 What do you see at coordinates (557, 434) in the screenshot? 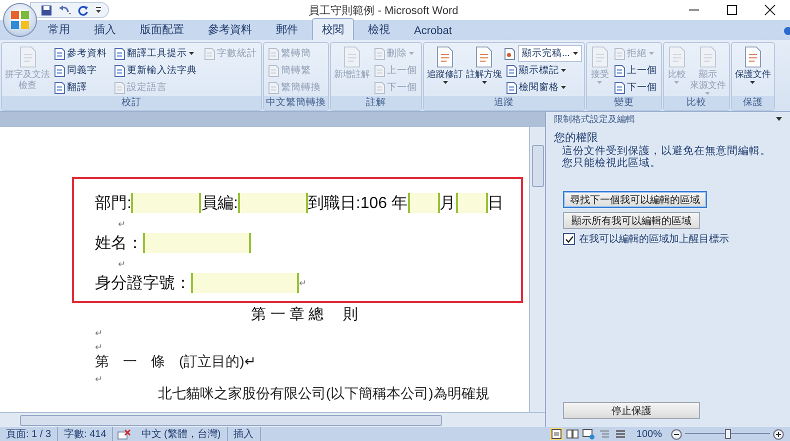
I see `print-layout-icon` at bounding box center [557, 434].